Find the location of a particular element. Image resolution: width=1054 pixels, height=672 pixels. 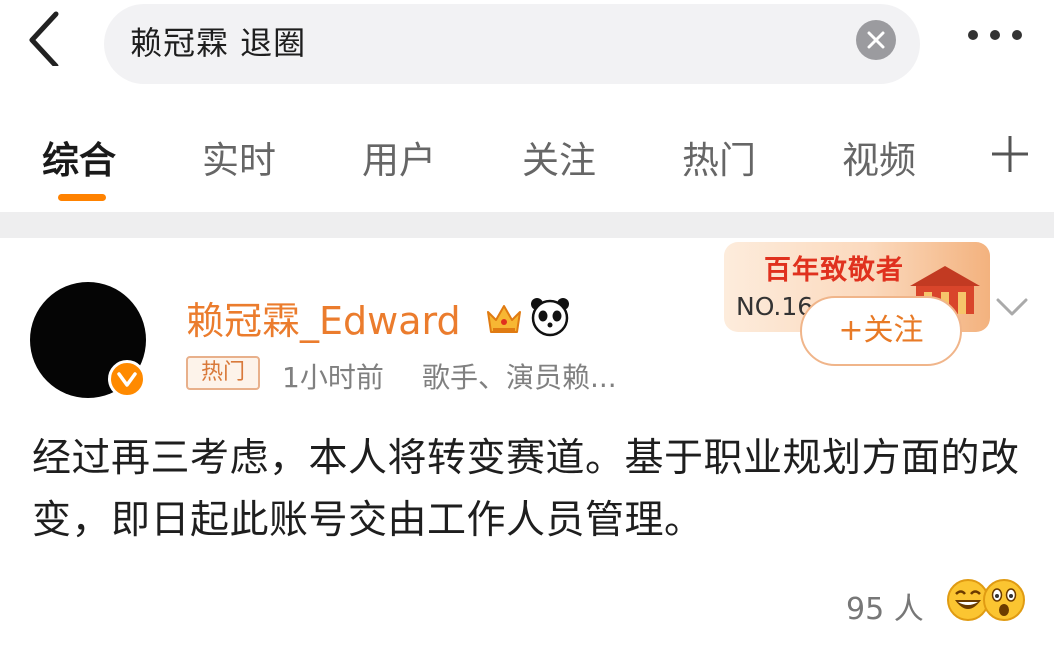

tab-comprehensive: 综合 is located at coordinates (79, 157).